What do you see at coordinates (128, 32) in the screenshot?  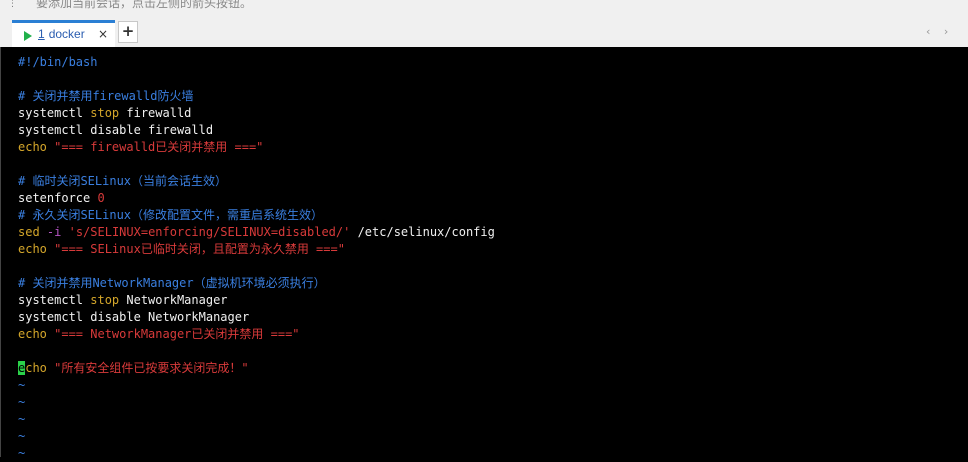 I see `new-tab-button: +` at bounding box center [128, 32].